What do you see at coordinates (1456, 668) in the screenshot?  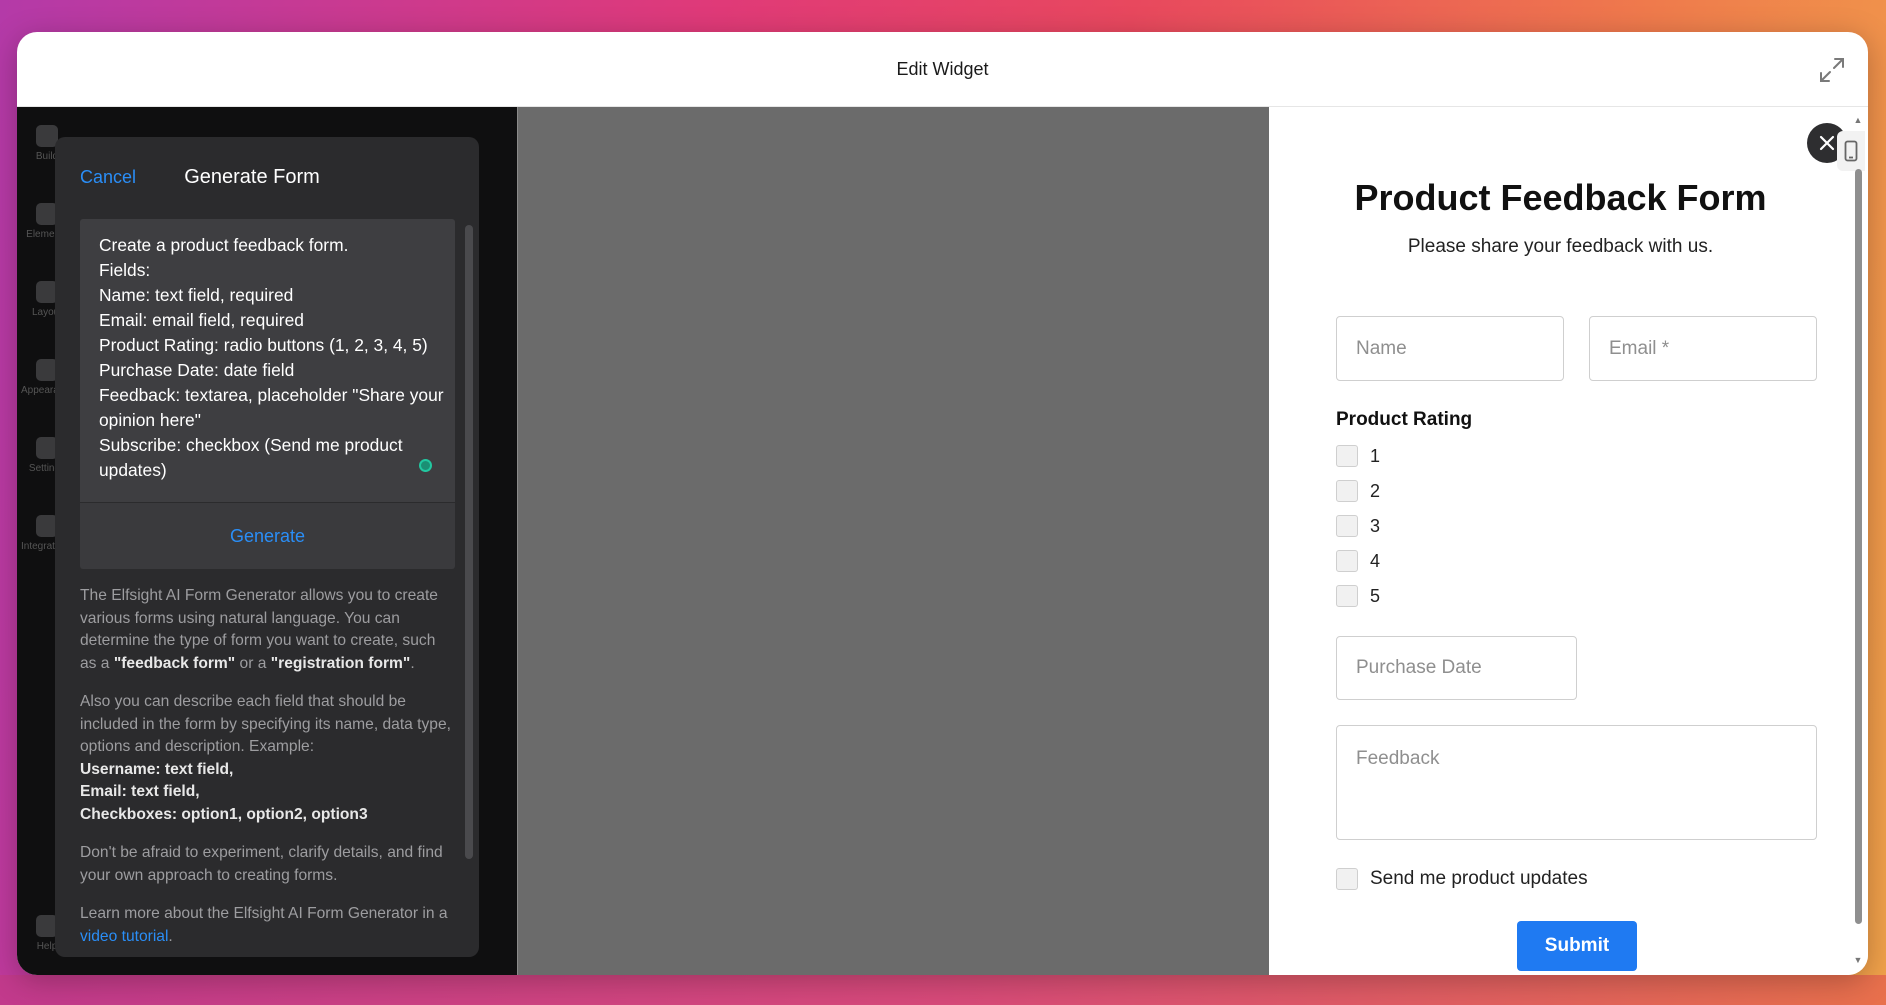 I see `purchase-date-input` at bounding box center [1456, 668].